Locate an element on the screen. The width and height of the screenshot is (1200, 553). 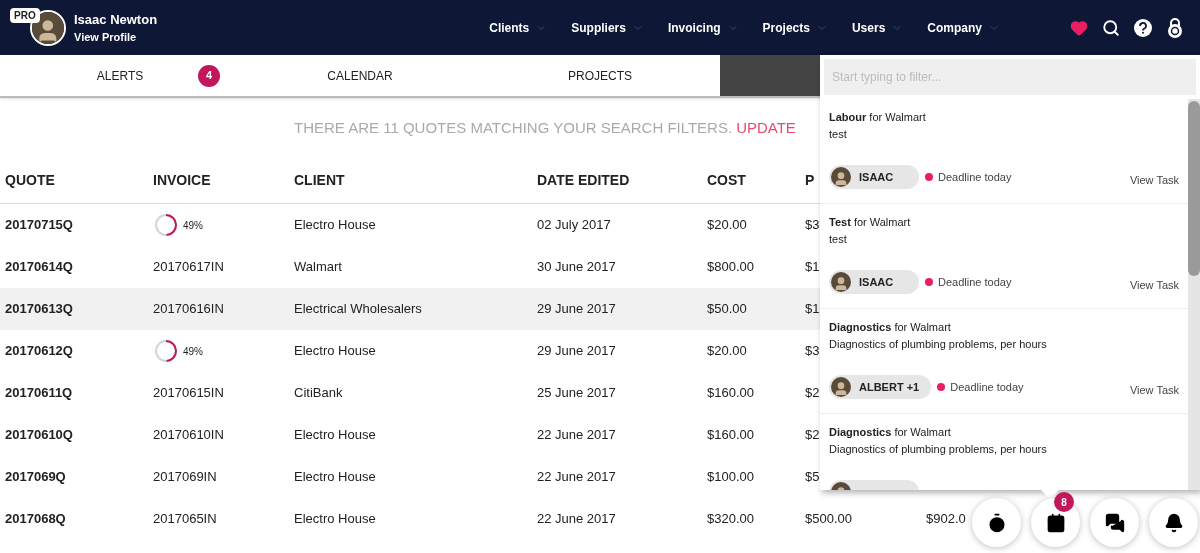
scrollbar is located at coordinates (1194, 294).